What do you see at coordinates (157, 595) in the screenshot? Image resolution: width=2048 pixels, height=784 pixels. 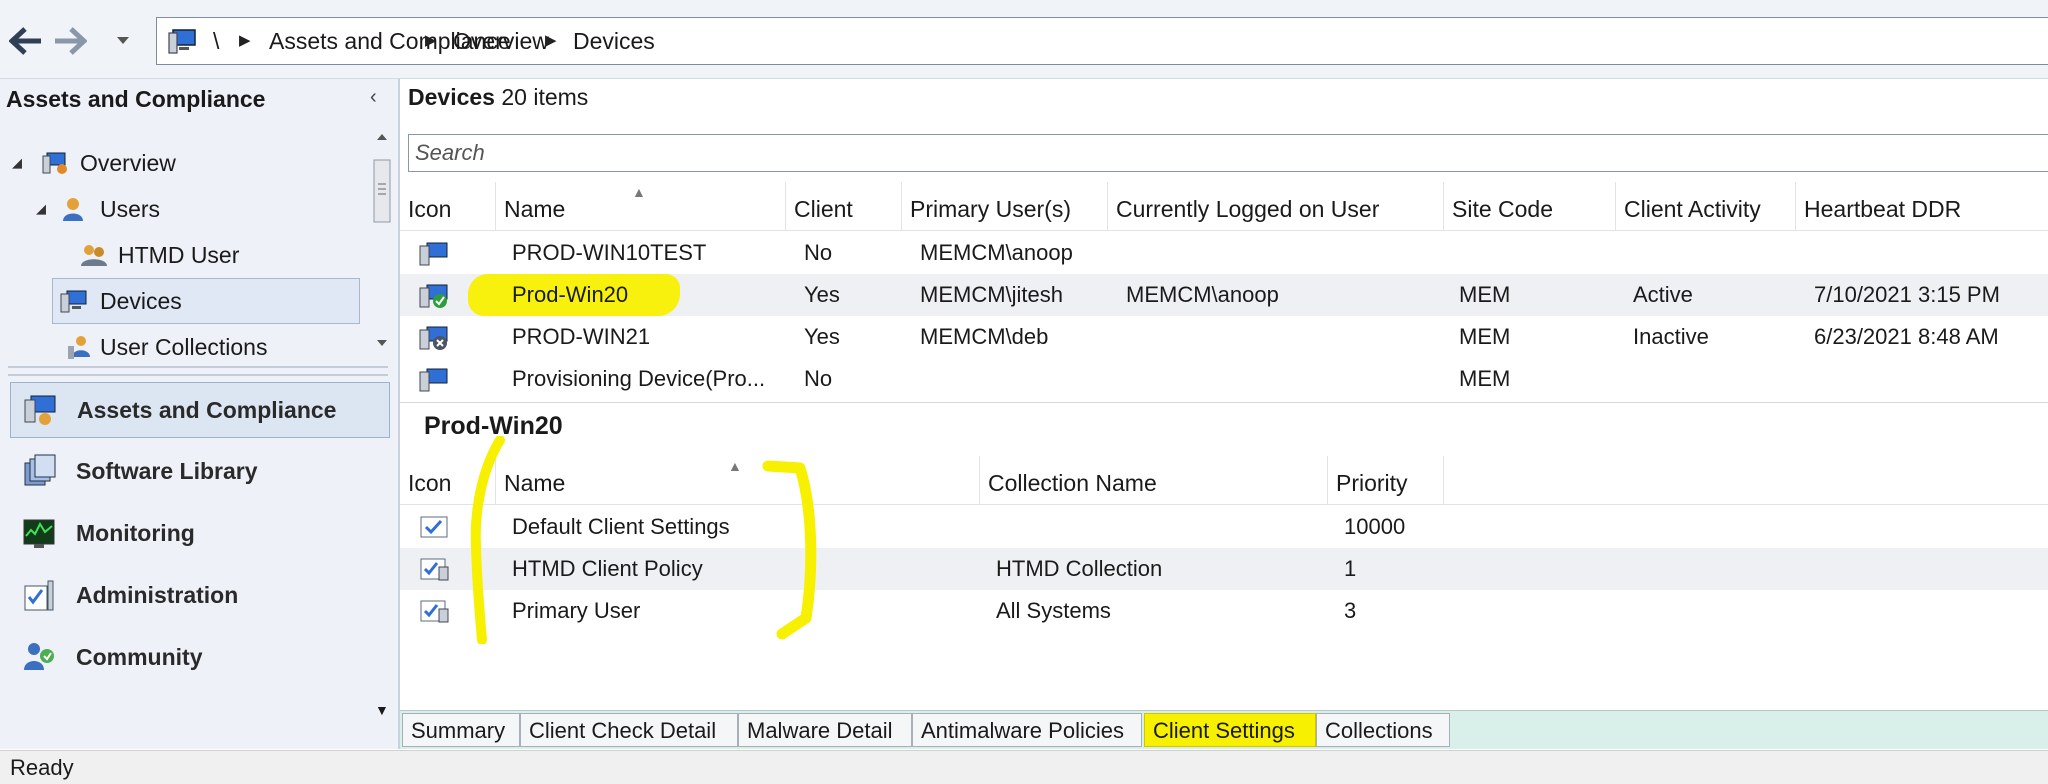 I see `workspace-label: Administration` at bounding box center [157, 595].